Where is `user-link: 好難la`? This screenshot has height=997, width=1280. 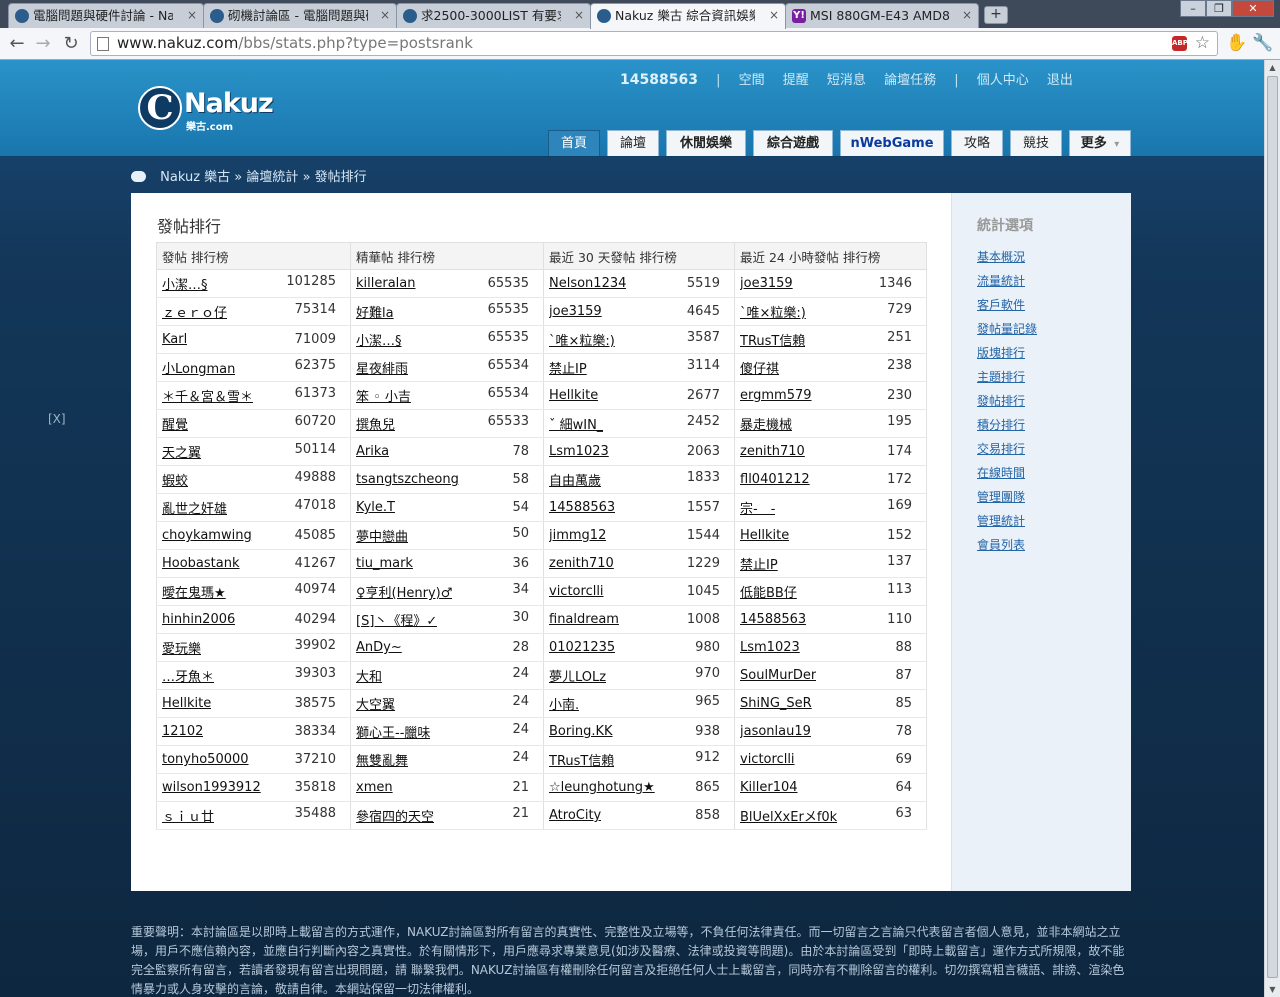
user-link: 好難la is located at coordinates (375, 311).